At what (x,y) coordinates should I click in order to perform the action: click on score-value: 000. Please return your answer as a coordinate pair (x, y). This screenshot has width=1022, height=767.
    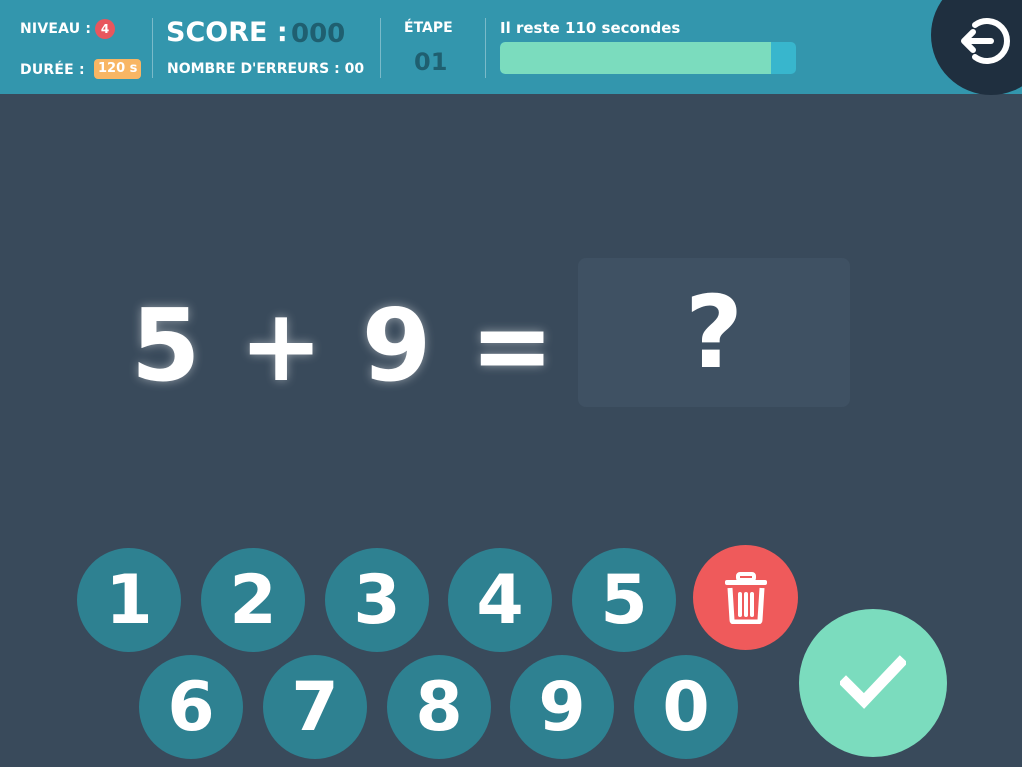
    Looking at the image, I should click on (318, 34).